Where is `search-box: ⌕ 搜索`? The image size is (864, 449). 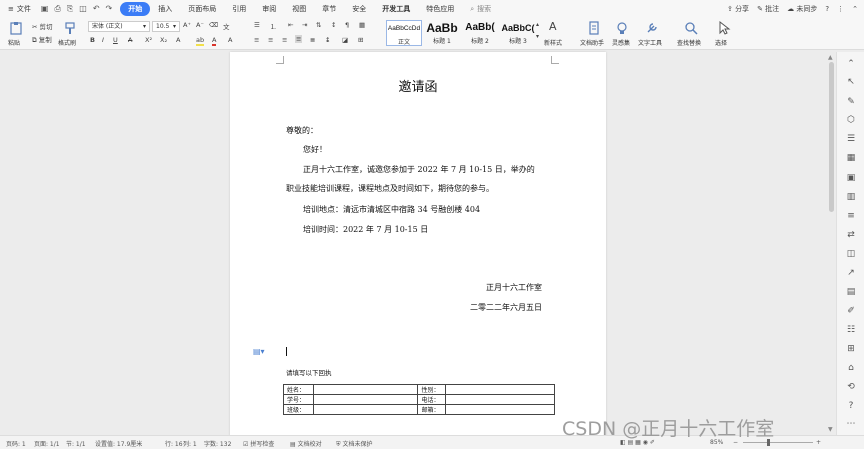
search-box: ⌕ 搜索 is located at coordinates (480, 9).